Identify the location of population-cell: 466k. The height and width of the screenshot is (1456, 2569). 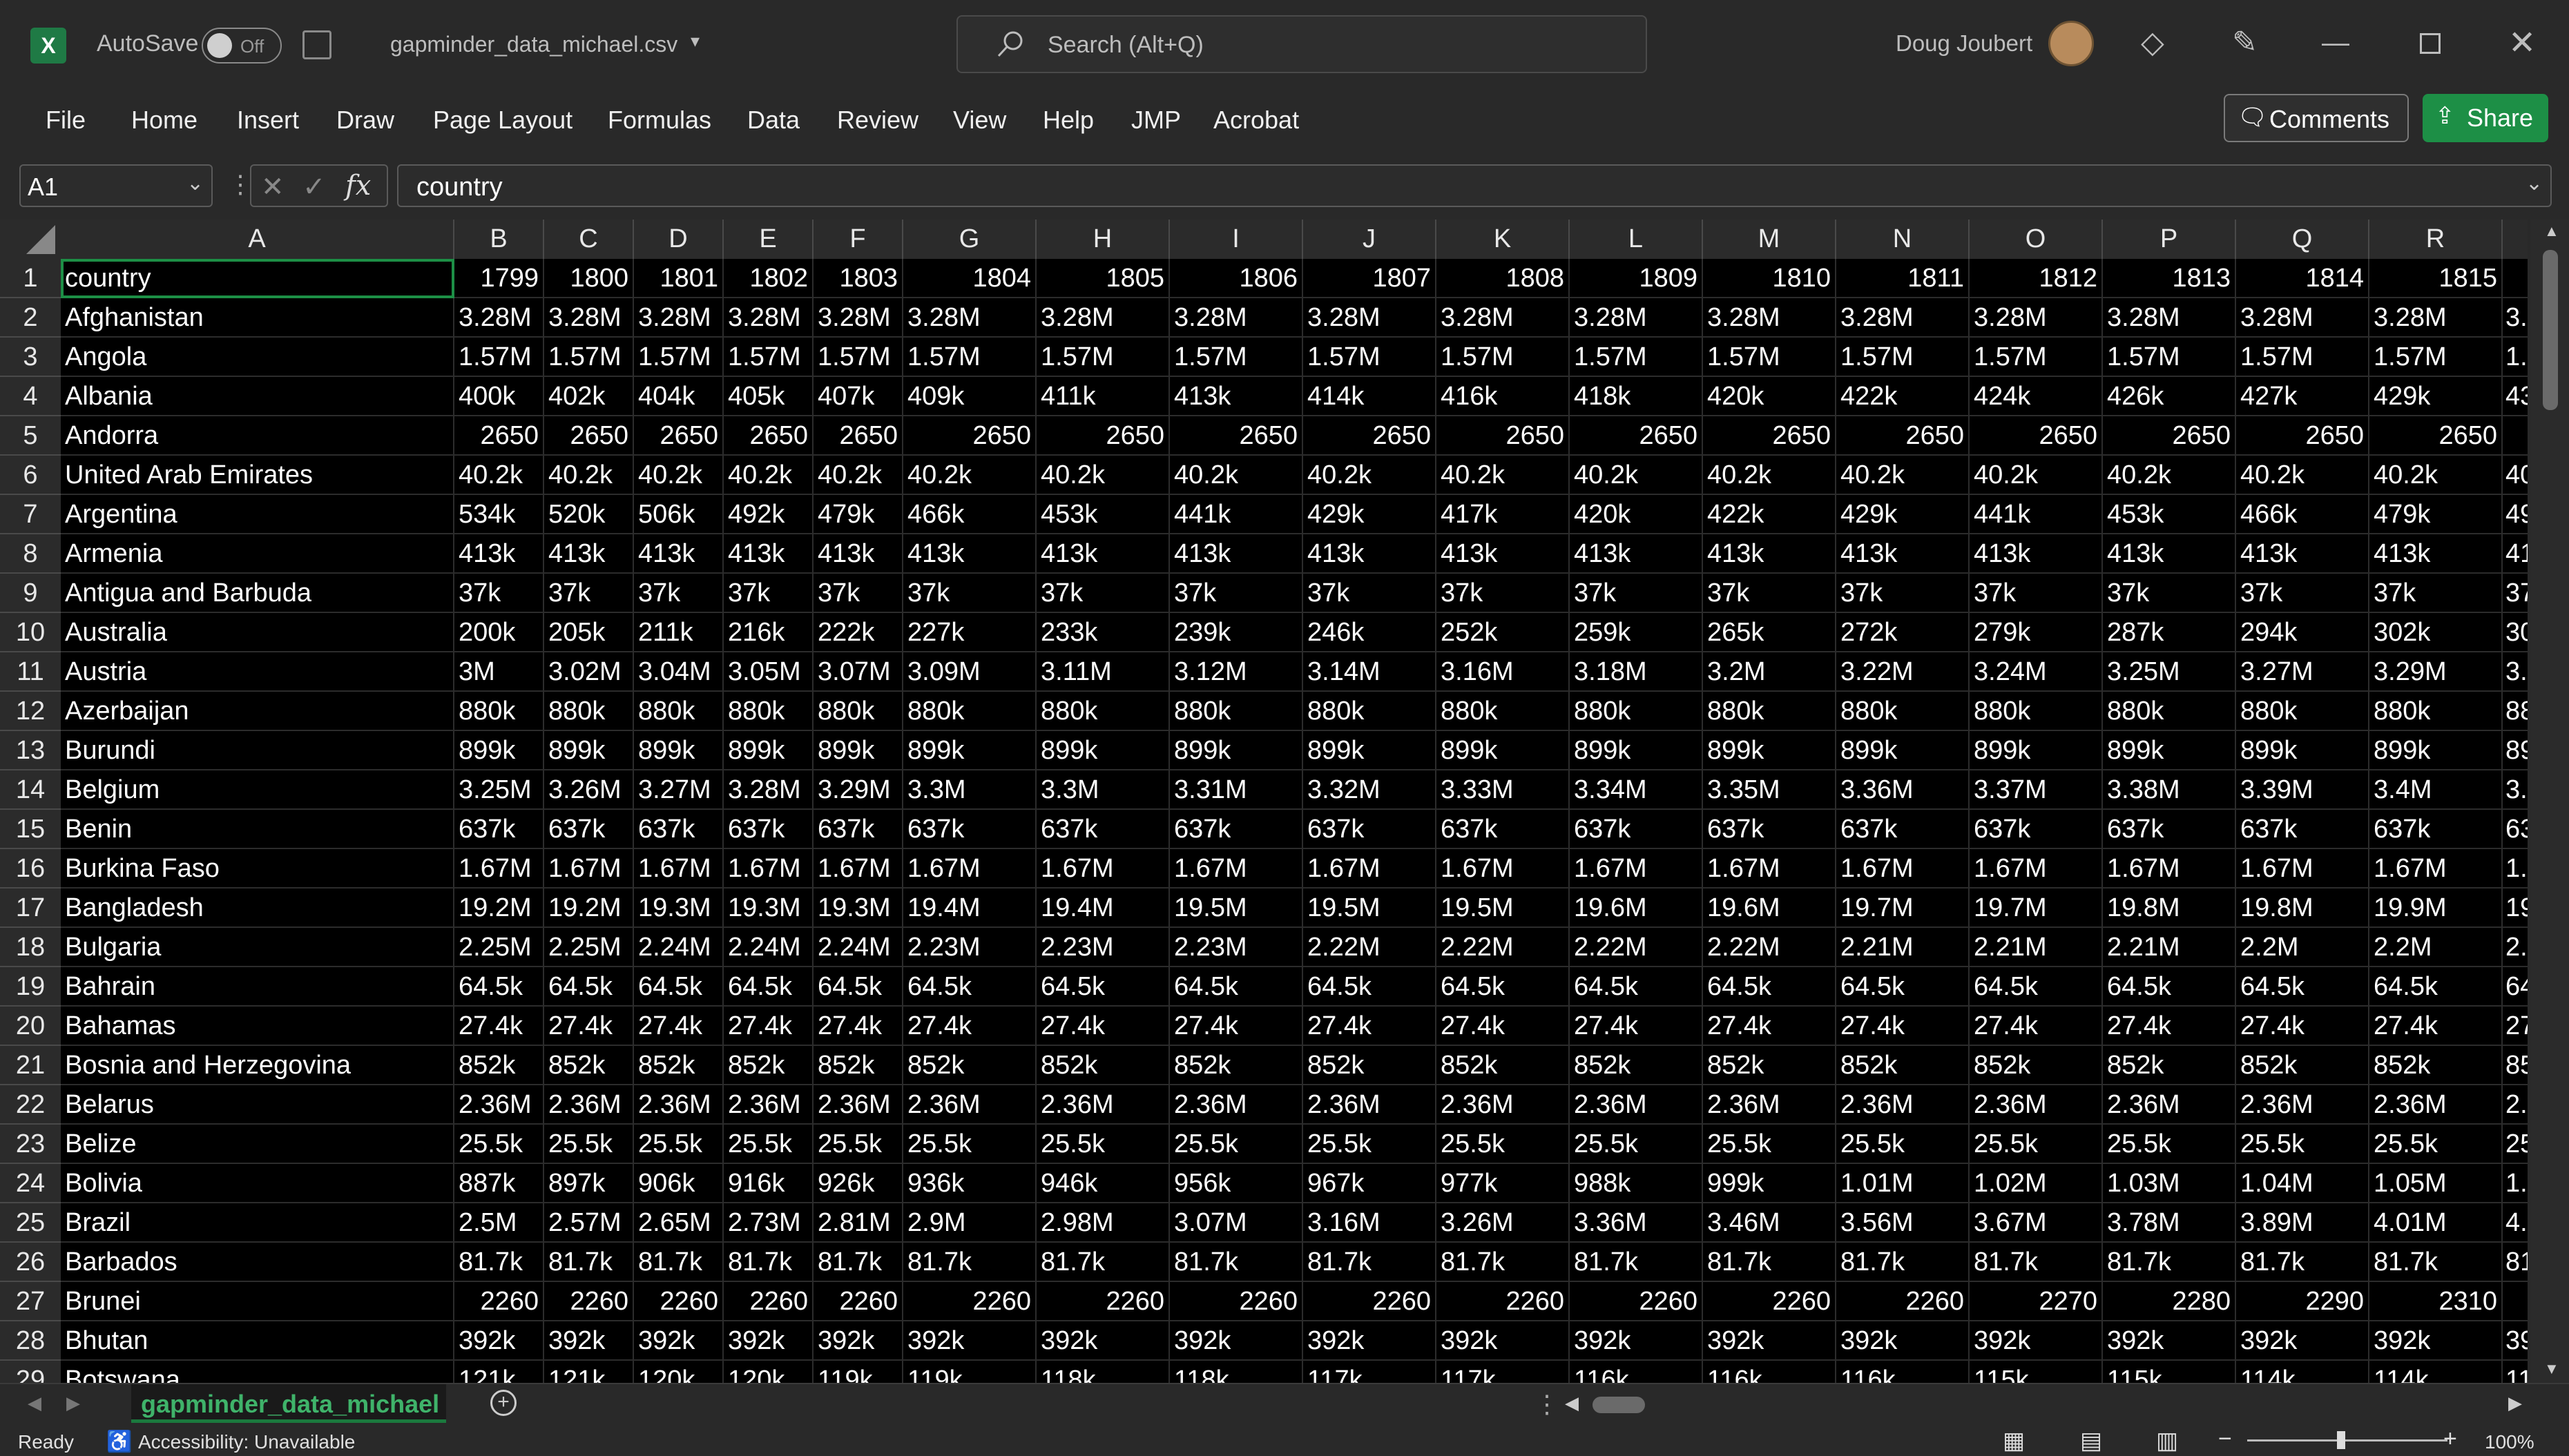
(970, 514).